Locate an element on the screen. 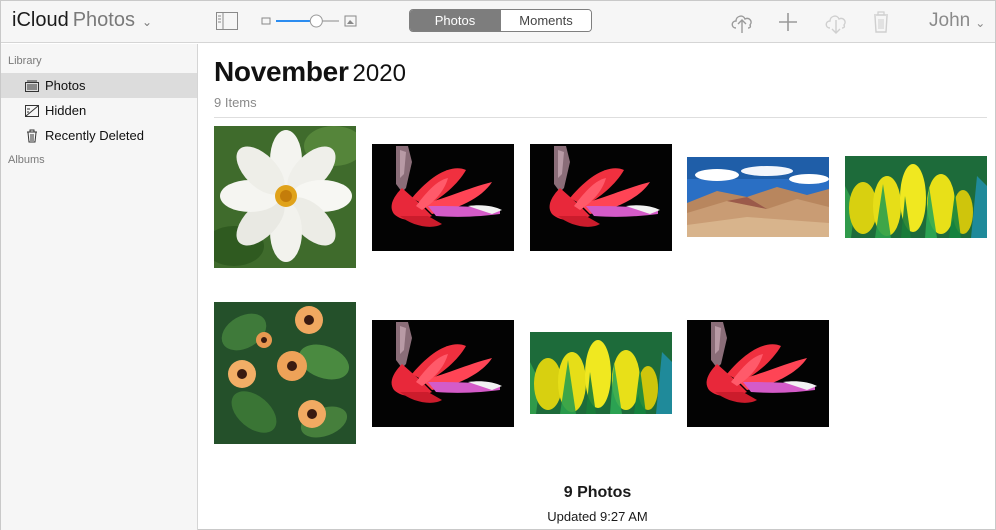  sidebar-item-recently-deleted: Recently Deleted is located at coordinates (99, 135).